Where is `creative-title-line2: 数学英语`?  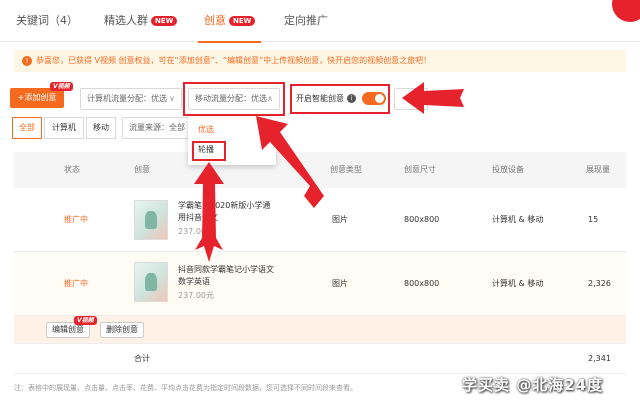 creative-title-line2: 数学英语 is located at coordinates (194, 281).